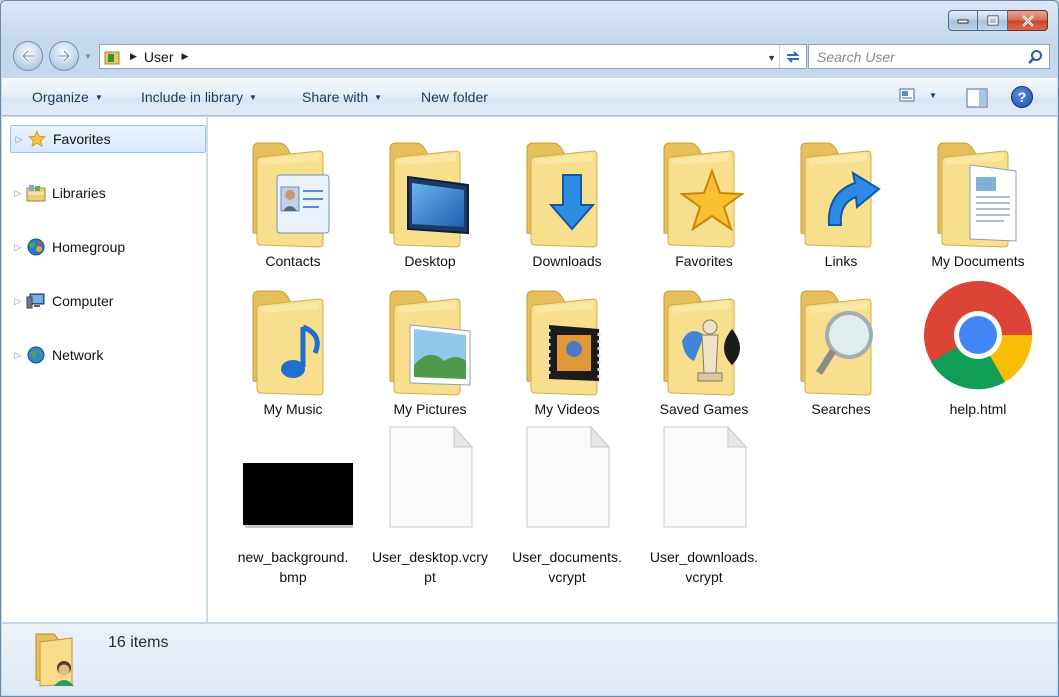 This screenshot has height=697, width=1059. I want to click on sidebar-item-homegroup: ▷ Homegroup, so click(108, 247).